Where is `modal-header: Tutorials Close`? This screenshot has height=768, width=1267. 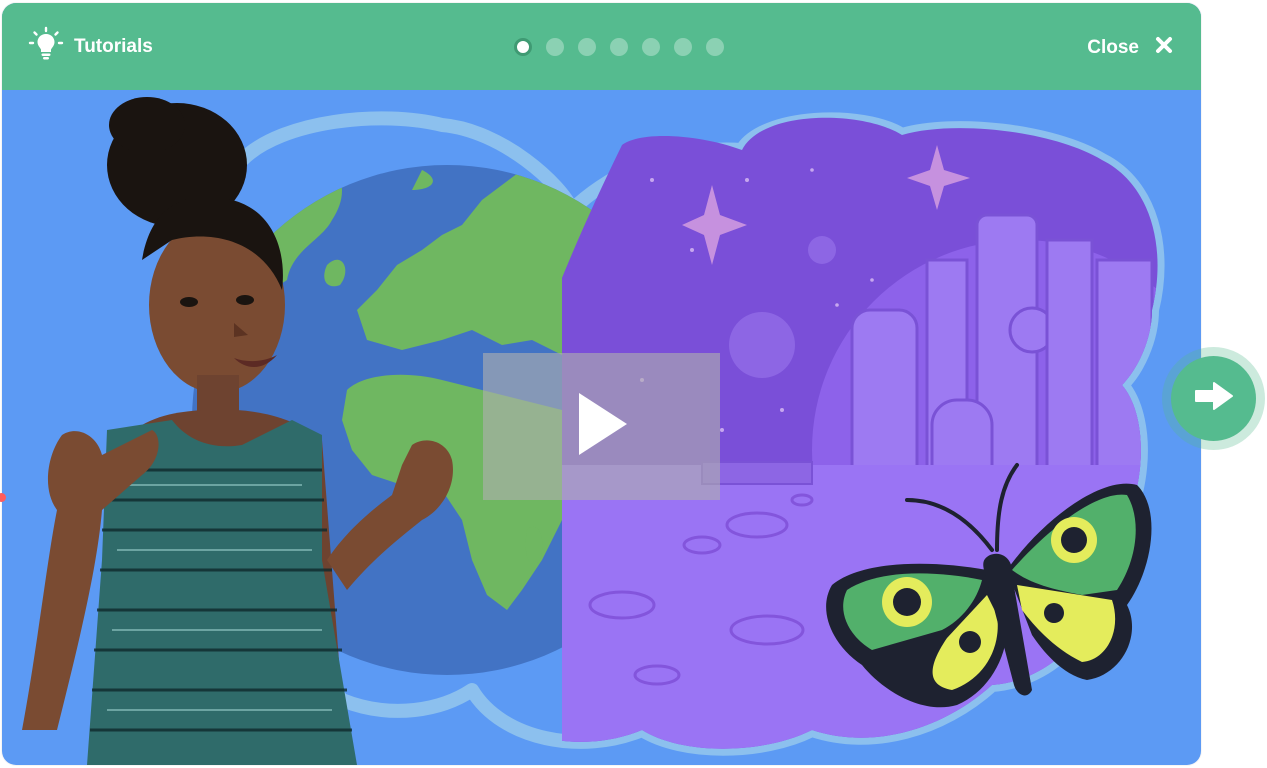
modal-header: Tutorials Close is located at coordinates (601, 46).